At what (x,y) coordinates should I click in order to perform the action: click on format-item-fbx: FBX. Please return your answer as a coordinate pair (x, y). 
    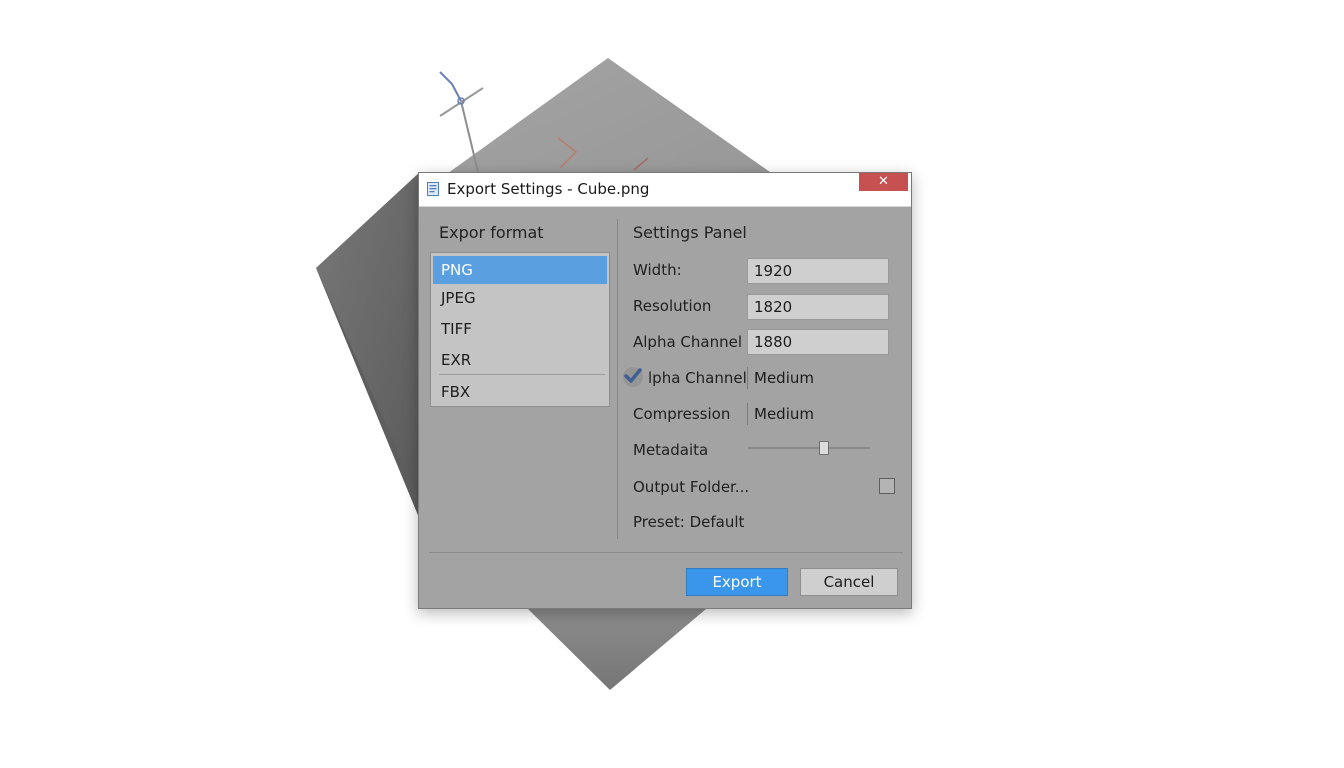
    Looking at the image, I should click on (520, 392).